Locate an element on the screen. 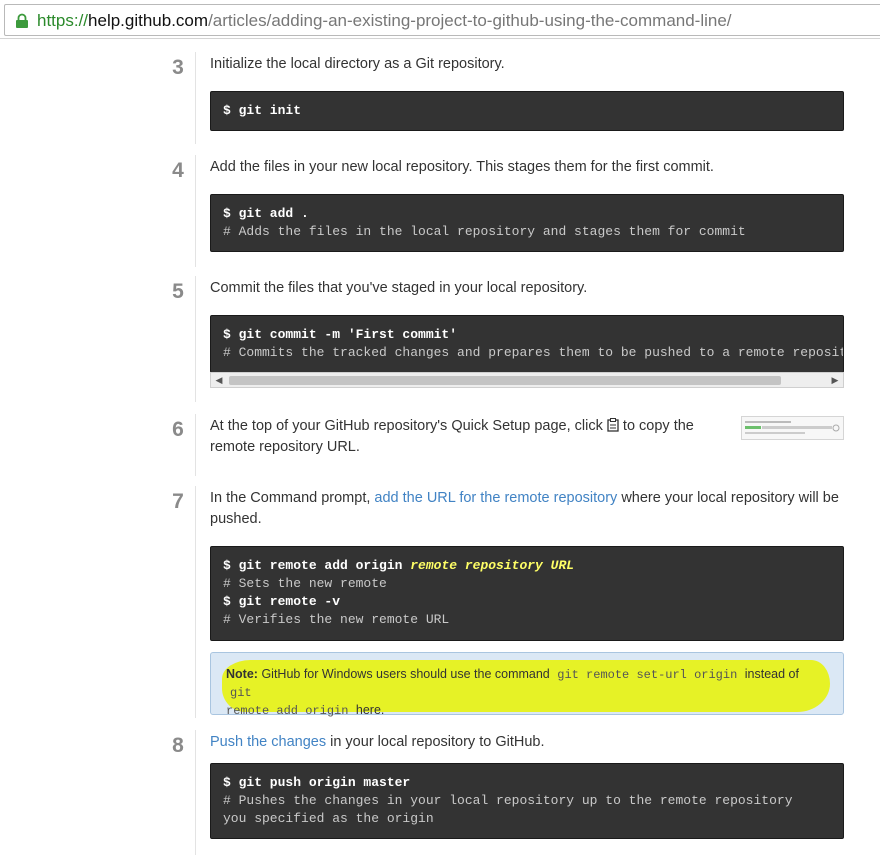 The width and height of the screenshot is (880, 861). code-line: $ git push origin master is located at coordinates (317, 782).